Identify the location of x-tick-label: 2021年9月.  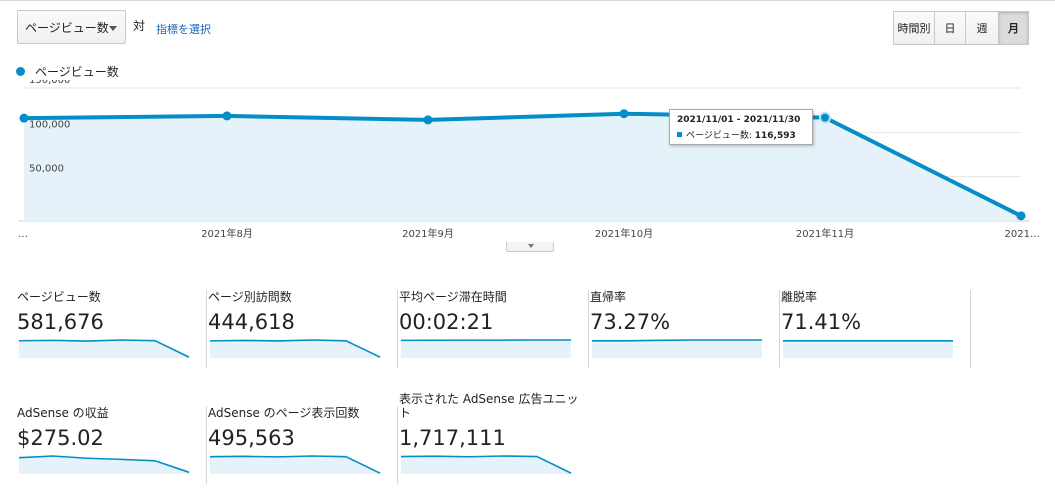
(428, 233).